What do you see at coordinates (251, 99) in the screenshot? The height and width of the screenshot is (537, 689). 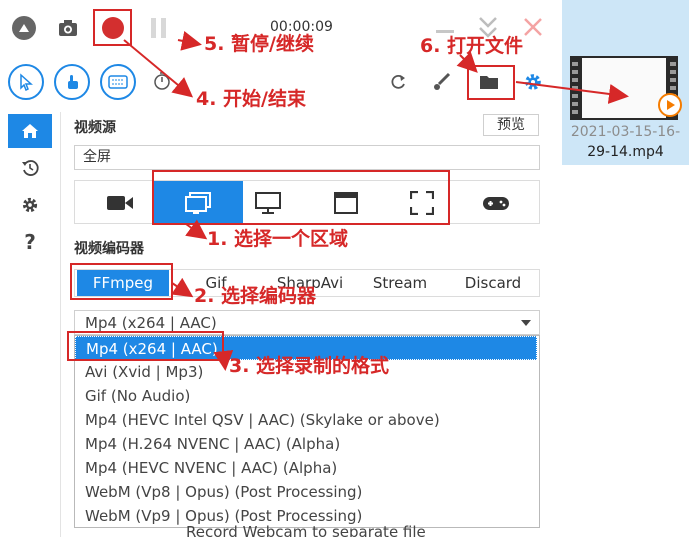 I see `annotation-start-stop: 4. 开始/结束` at bounding box center [251, 99].